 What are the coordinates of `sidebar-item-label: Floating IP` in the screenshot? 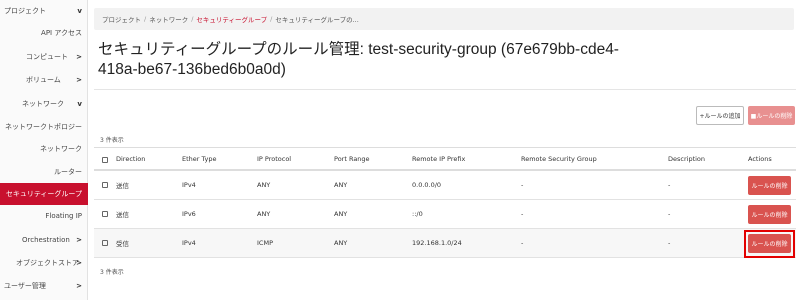 It's located at (63, 216).